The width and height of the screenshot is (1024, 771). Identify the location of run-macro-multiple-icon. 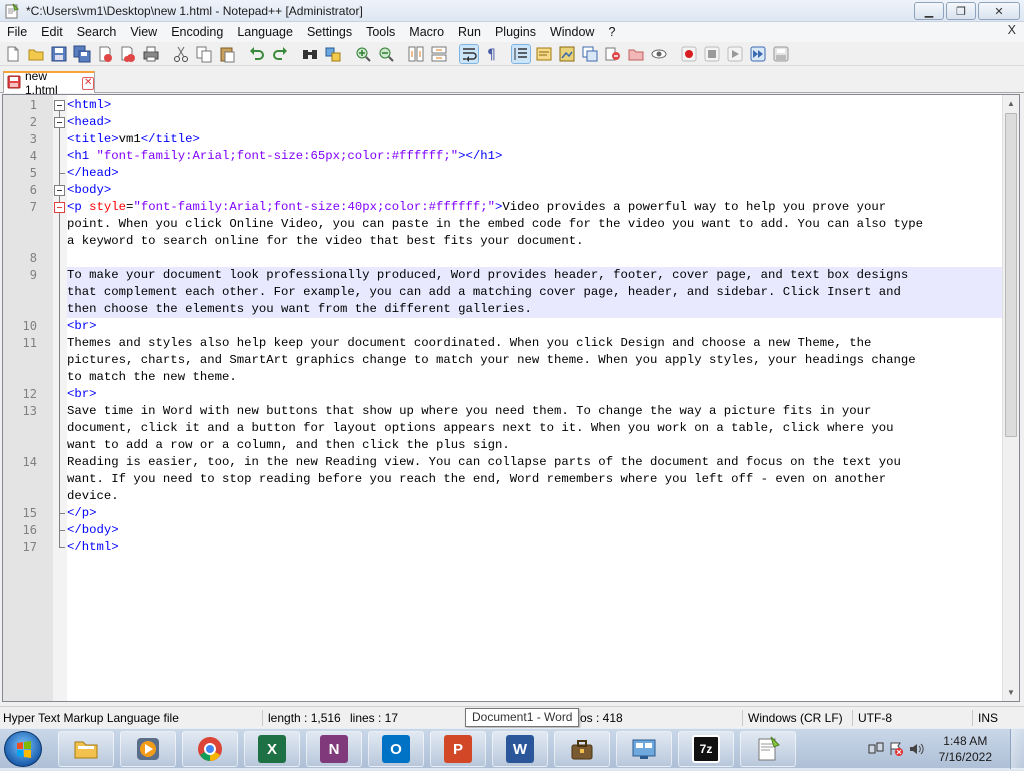
(758, 54).